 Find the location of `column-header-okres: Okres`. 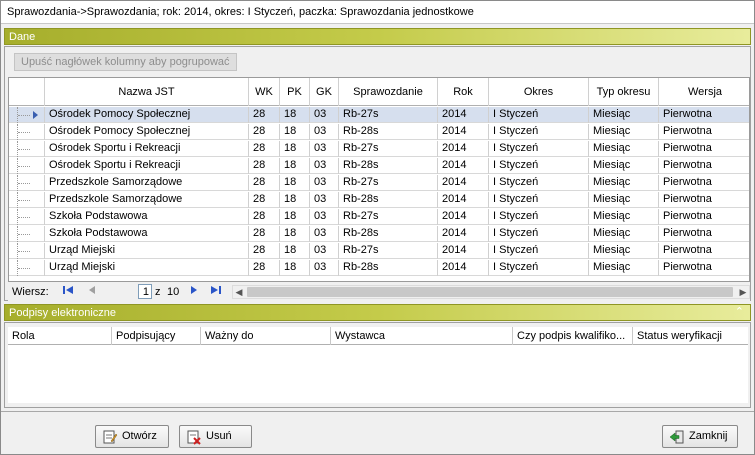

column-header-okres: Okres is located at coordinates (539, 92).